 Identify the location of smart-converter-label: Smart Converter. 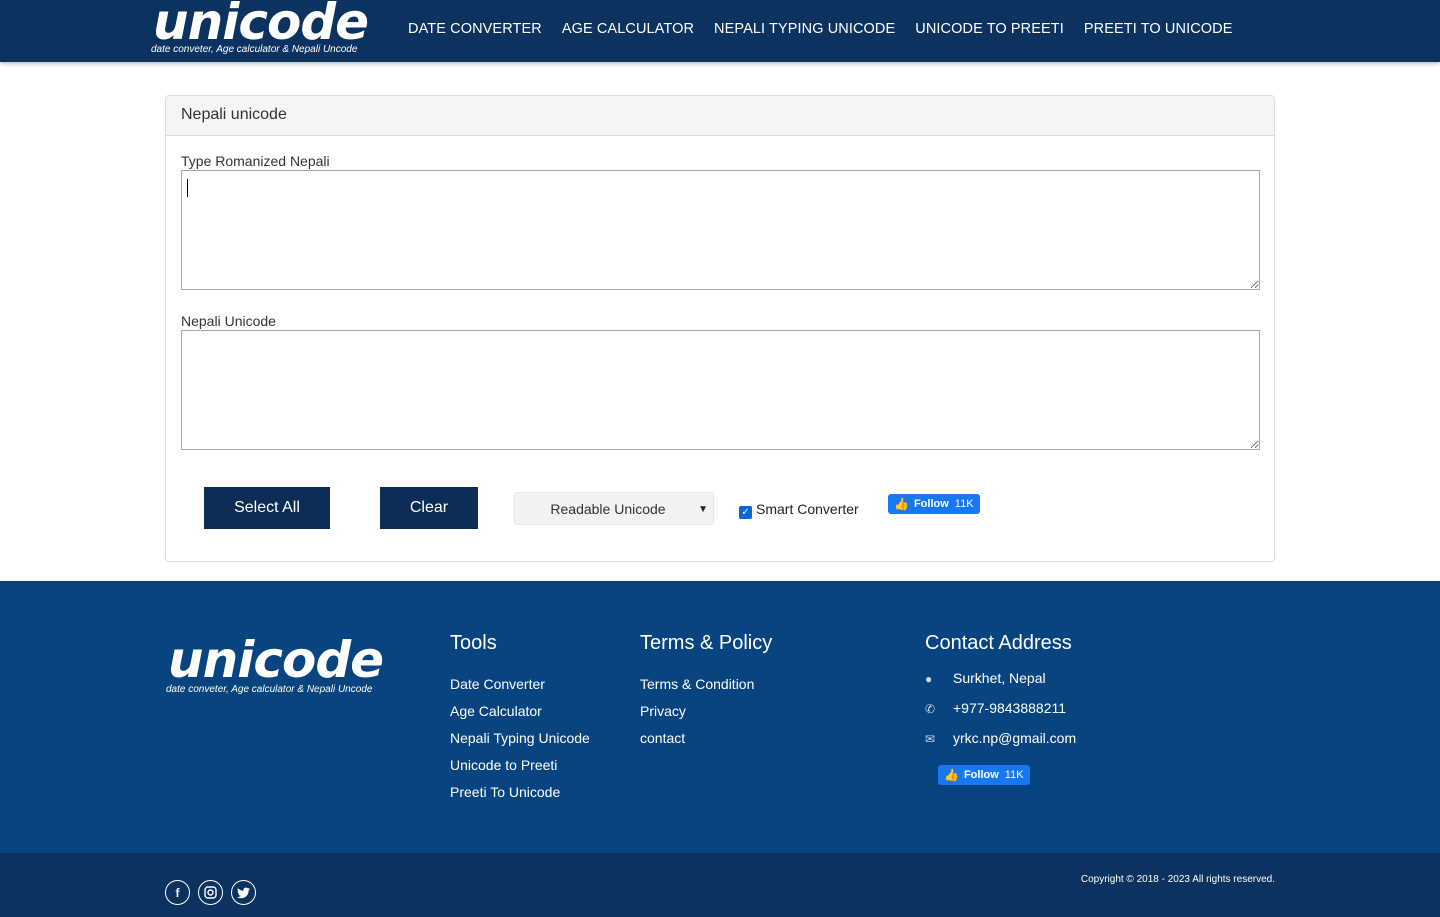
(807, 509).